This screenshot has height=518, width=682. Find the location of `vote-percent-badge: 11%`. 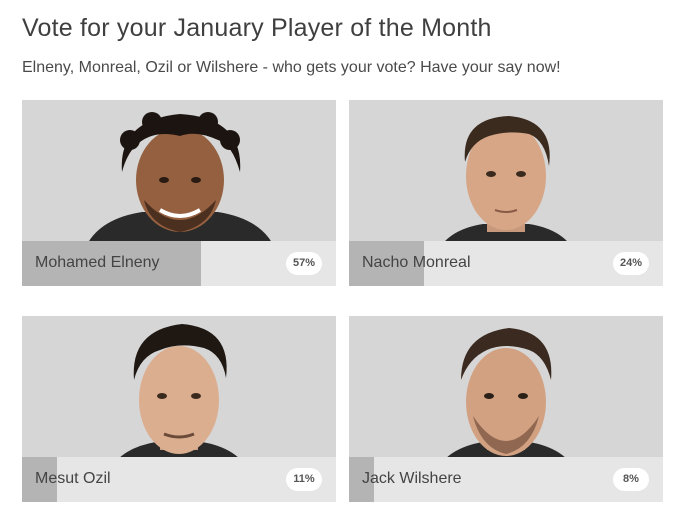

vote-percent-badge: 11% is located at coordinates (304, 479).